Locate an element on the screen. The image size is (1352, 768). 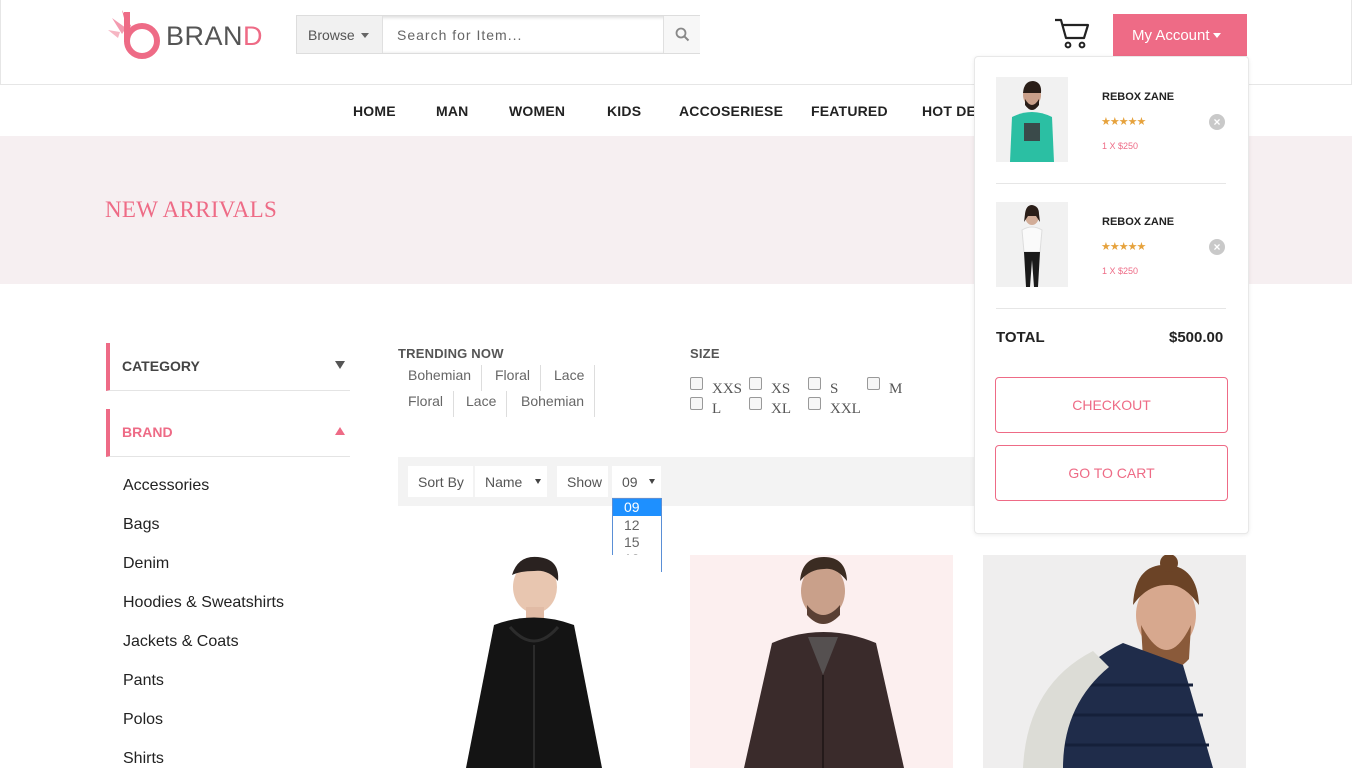
show-label: Show is located at coordinates (582, 481).